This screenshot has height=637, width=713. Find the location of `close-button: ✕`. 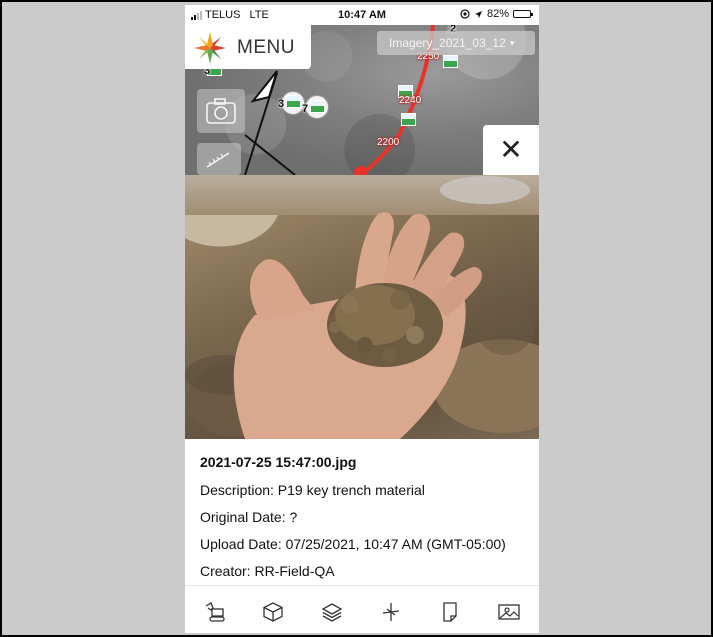

close-button: ✕ is located at coordinates (511, 150).